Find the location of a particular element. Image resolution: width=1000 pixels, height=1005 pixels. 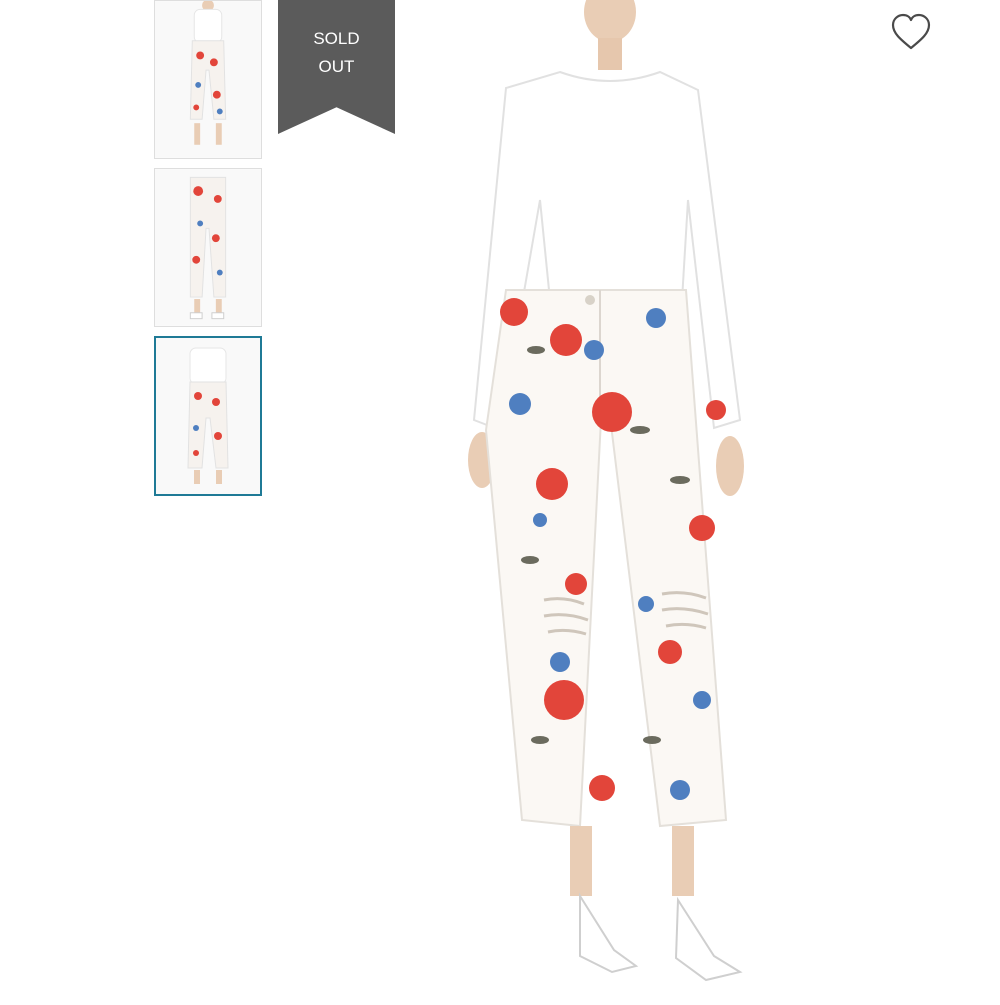

sold-out-badge-line1: SOLD is located at coordinates (336, 38).